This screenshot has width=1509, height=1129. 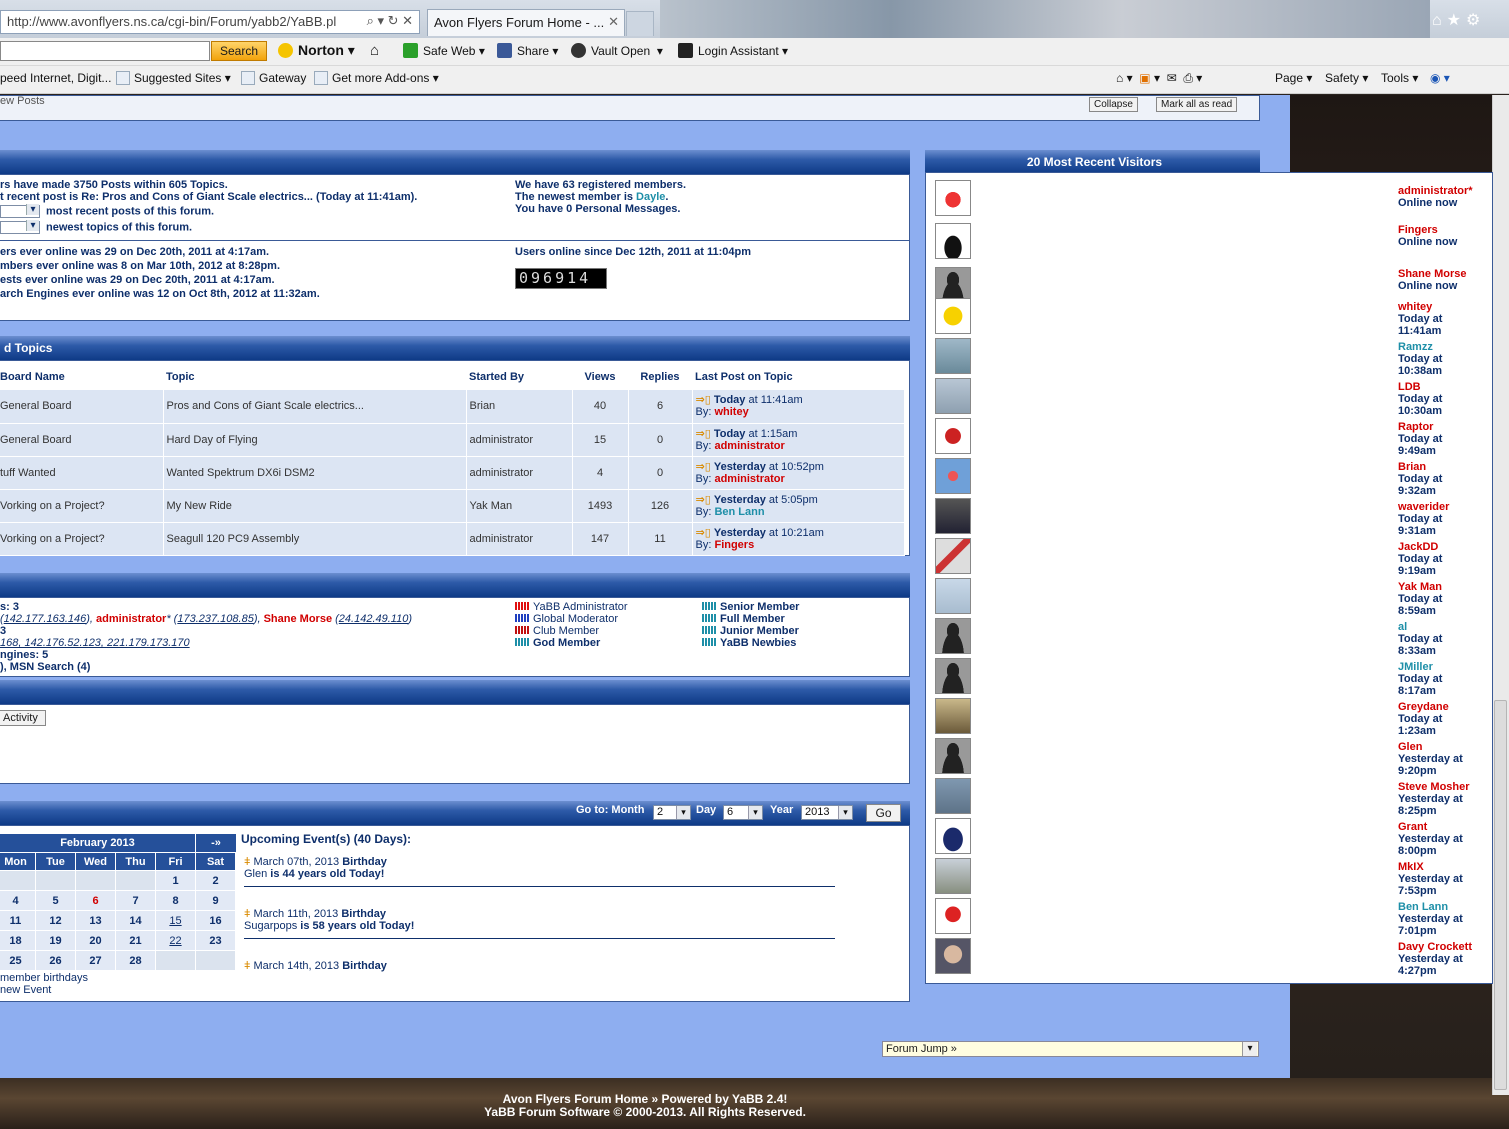 I want to click on event-person: Sugarpops, so click(x=270, y=926).